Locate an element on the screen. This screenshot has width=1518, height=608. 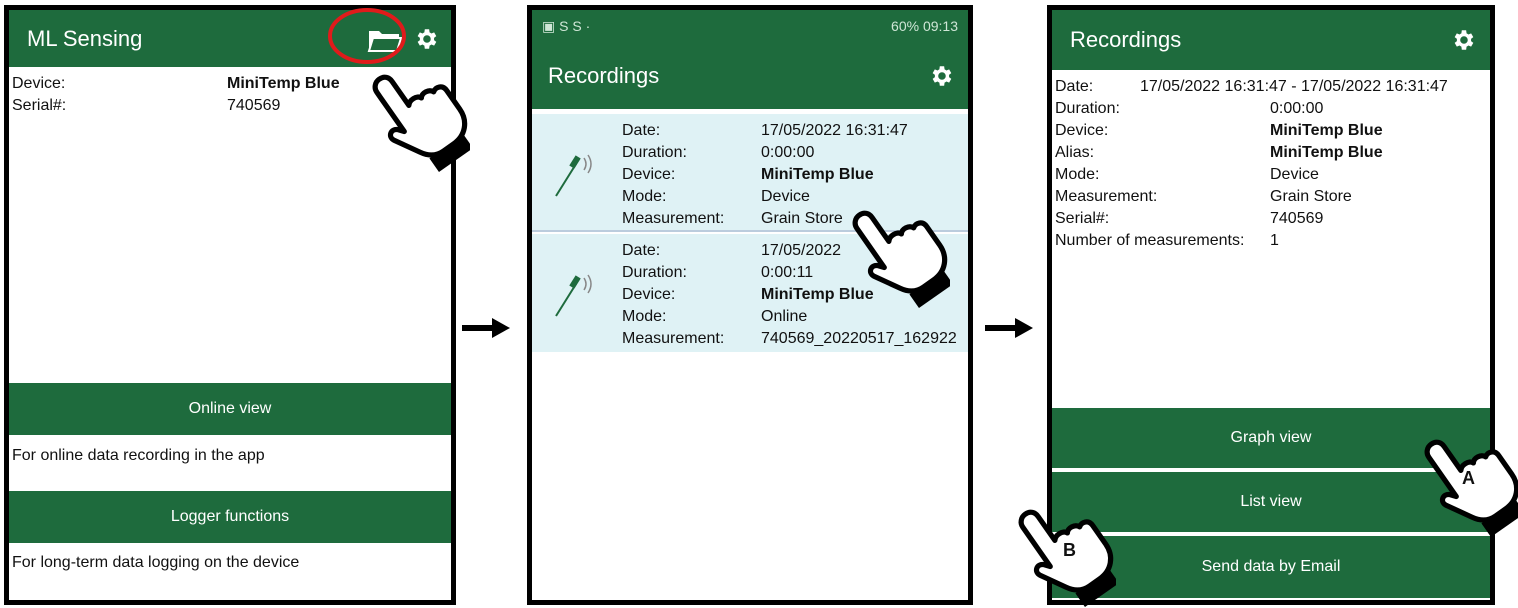
app-title: ML Sensing is located at coordinates (85, 38).